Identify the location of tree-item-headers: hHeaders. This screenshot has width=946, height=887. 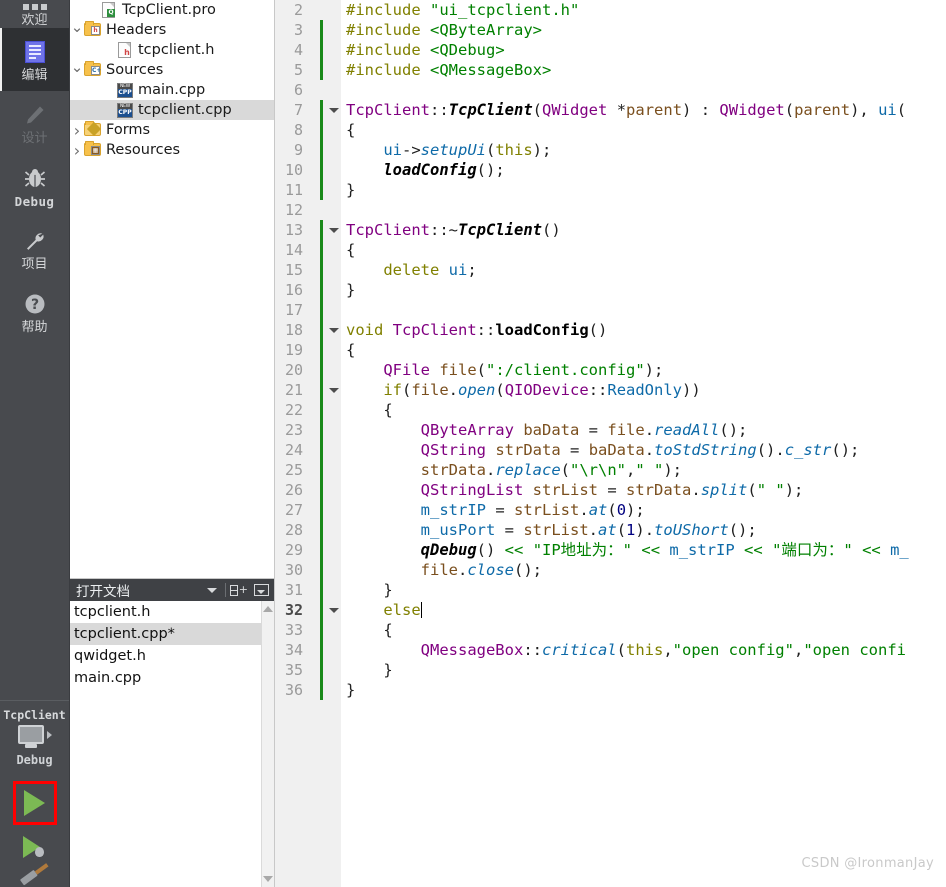
(172, 30).